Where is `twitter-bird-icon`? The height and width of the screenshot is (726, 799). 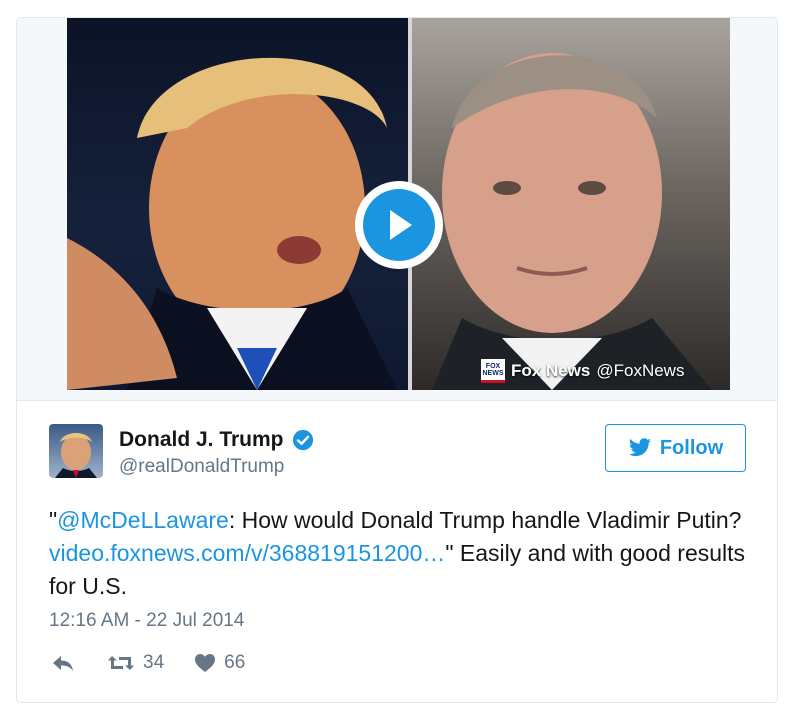 twitter-bird-icon is located at coordinates (639, 447).